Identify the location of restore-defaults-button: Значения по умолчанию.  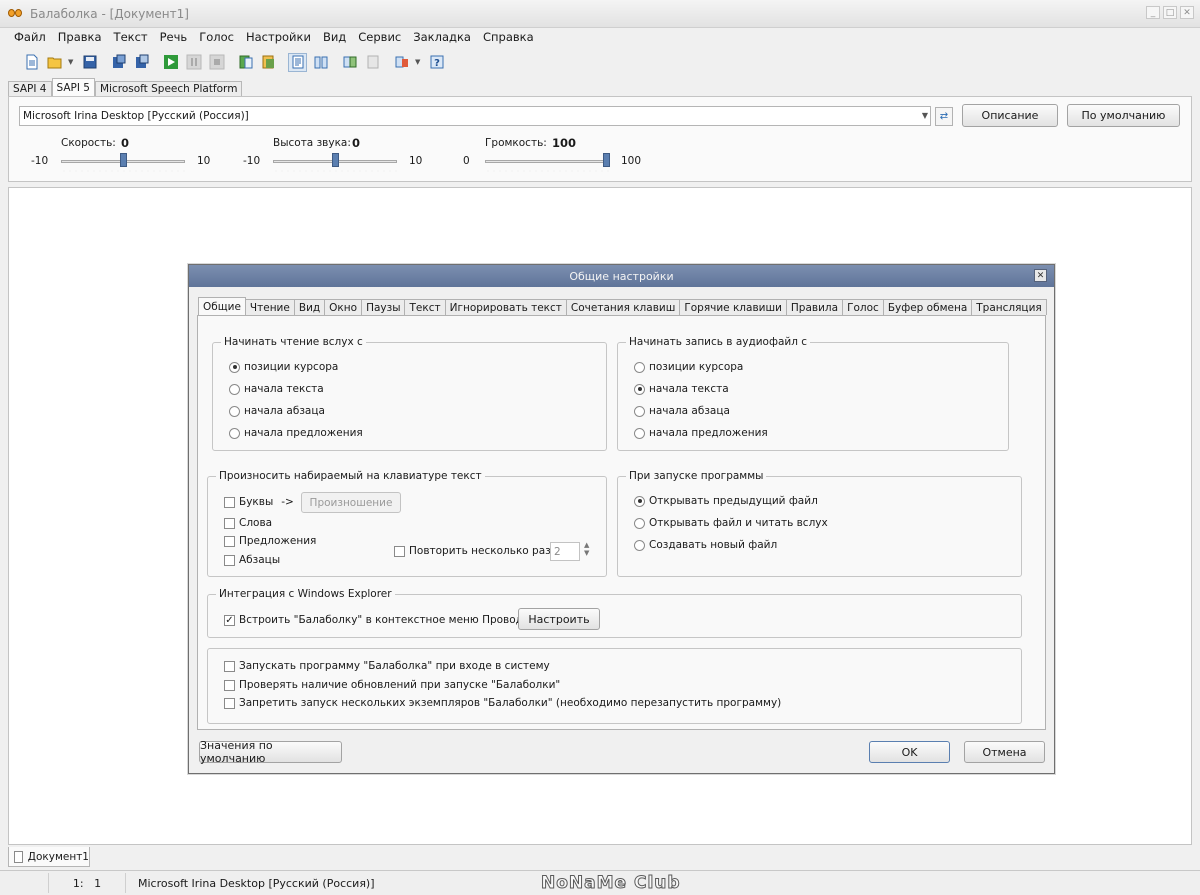
(270, 752).